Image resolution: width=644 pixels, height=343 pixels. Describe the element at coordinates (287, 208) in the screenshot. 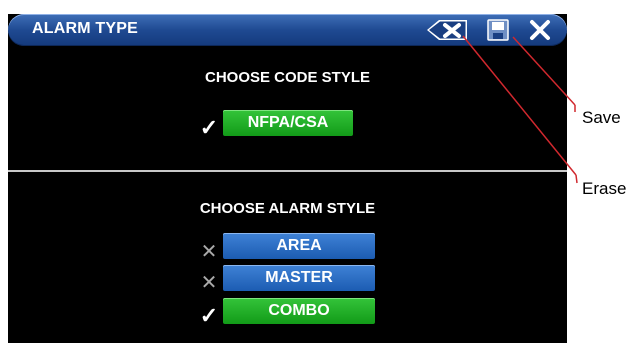

I see `alarm-style-heading: CHOOSE ALARM STYLE` at that location.